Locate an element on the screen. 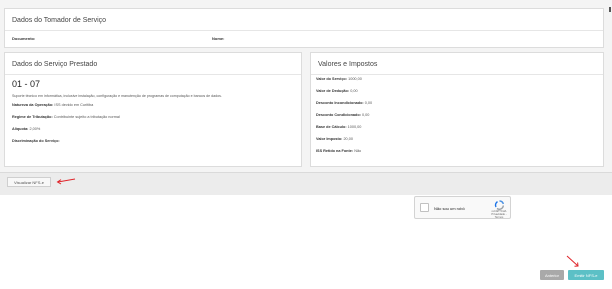 This screenshot has width=612, height=289. valor-label: Valor de Dedução: is located at coordinates (333, 91).